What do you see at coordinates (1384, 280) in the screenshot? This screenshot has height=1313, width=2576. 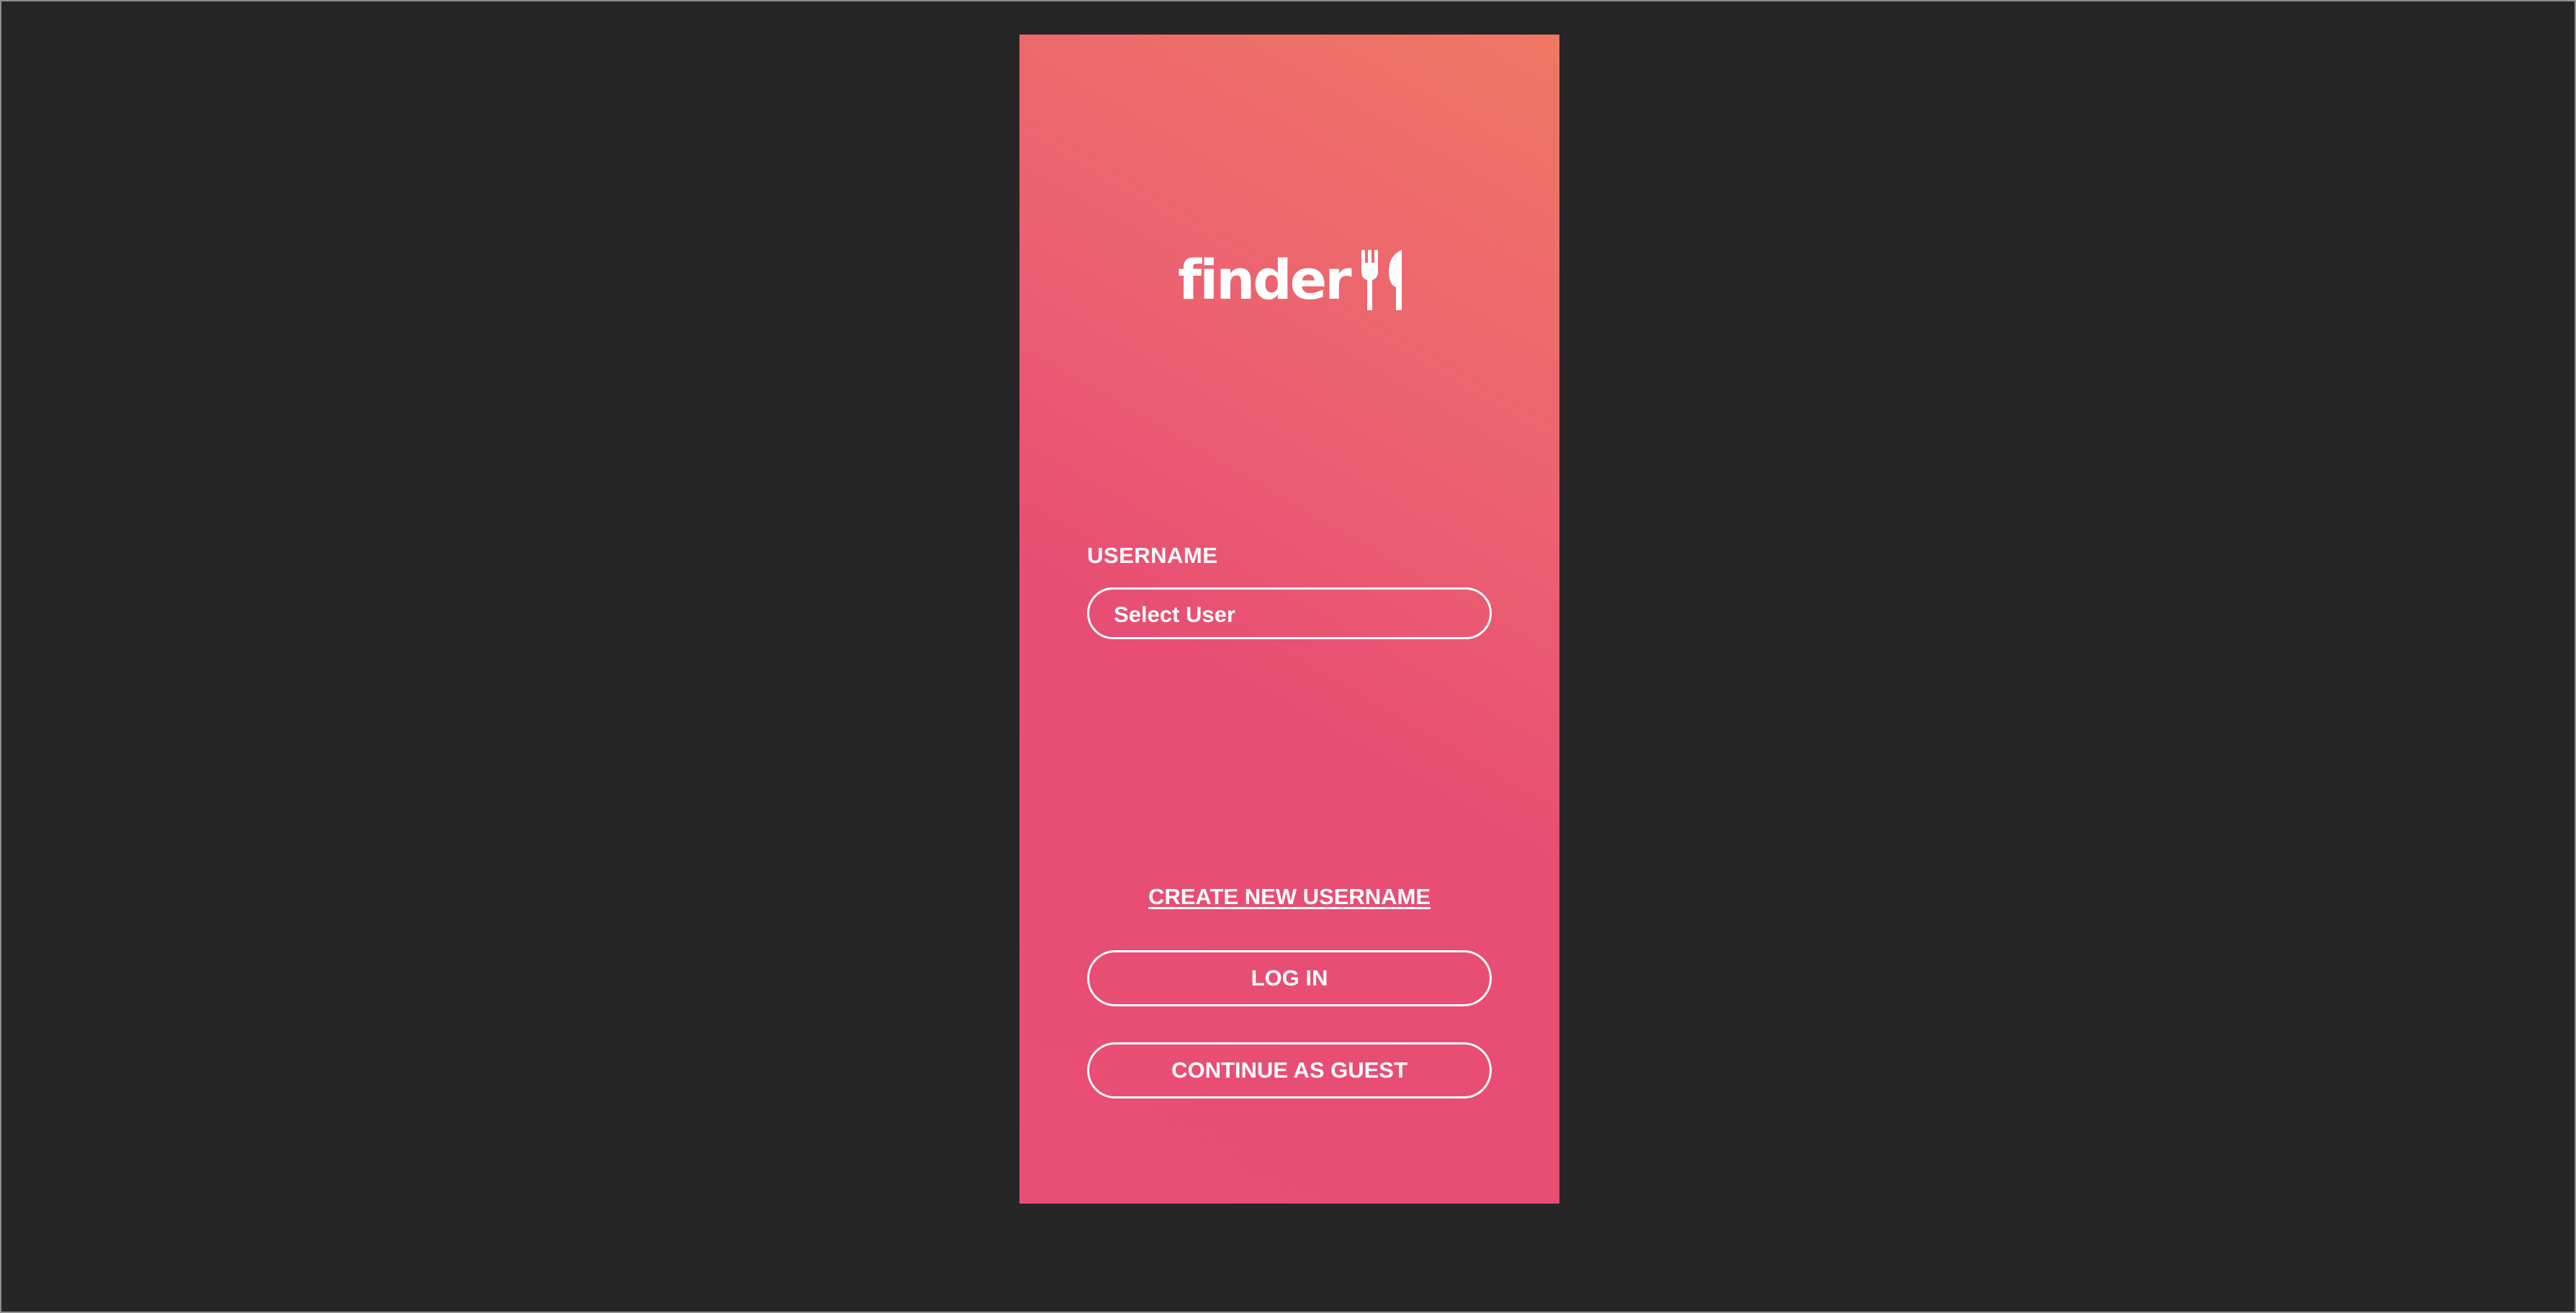 I see `fork-knife-icon` at bounding box center [1384, 280].